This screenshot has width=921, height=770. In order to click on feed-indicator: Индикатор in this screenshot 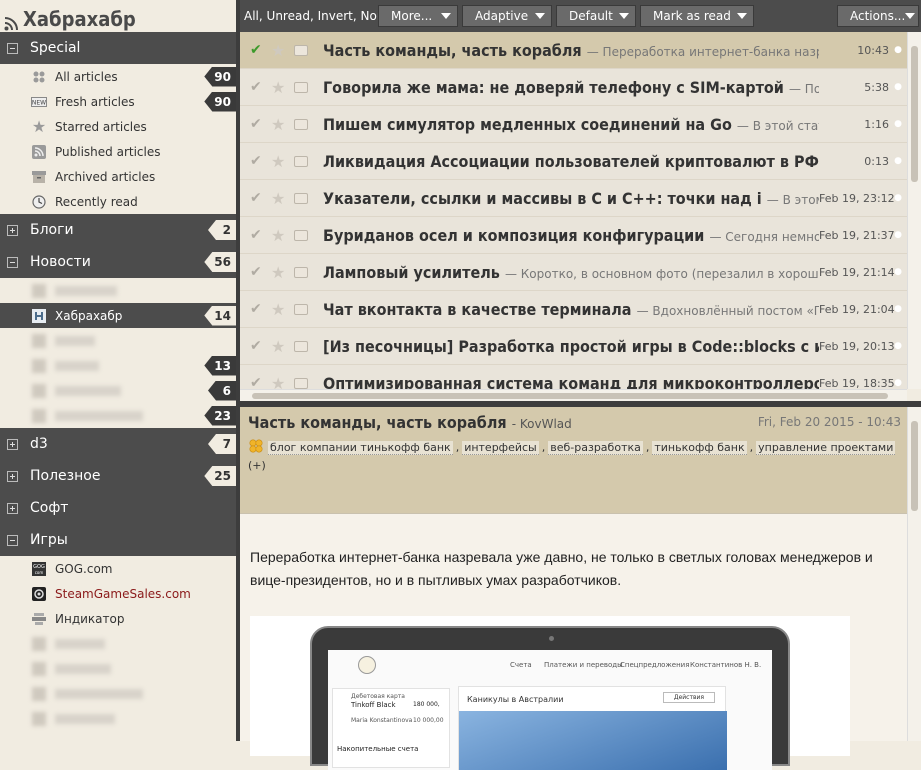, I will do `click(118, 618)`.